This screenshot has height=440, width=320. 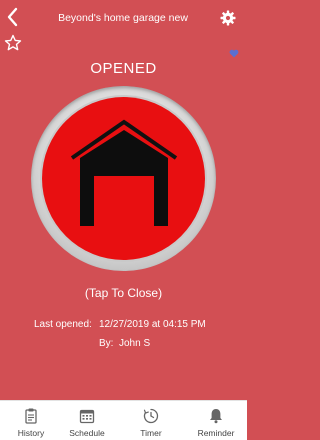 I want to click on chevron-left-icon, so click(x=13, y=17).